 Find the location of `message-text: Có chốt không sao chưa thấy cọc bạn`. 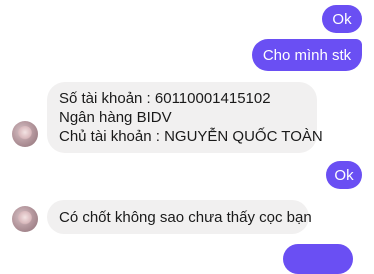

message-text: Có chốt không sao chưa thấy cọc bạn is located at coordinates (185, 217).